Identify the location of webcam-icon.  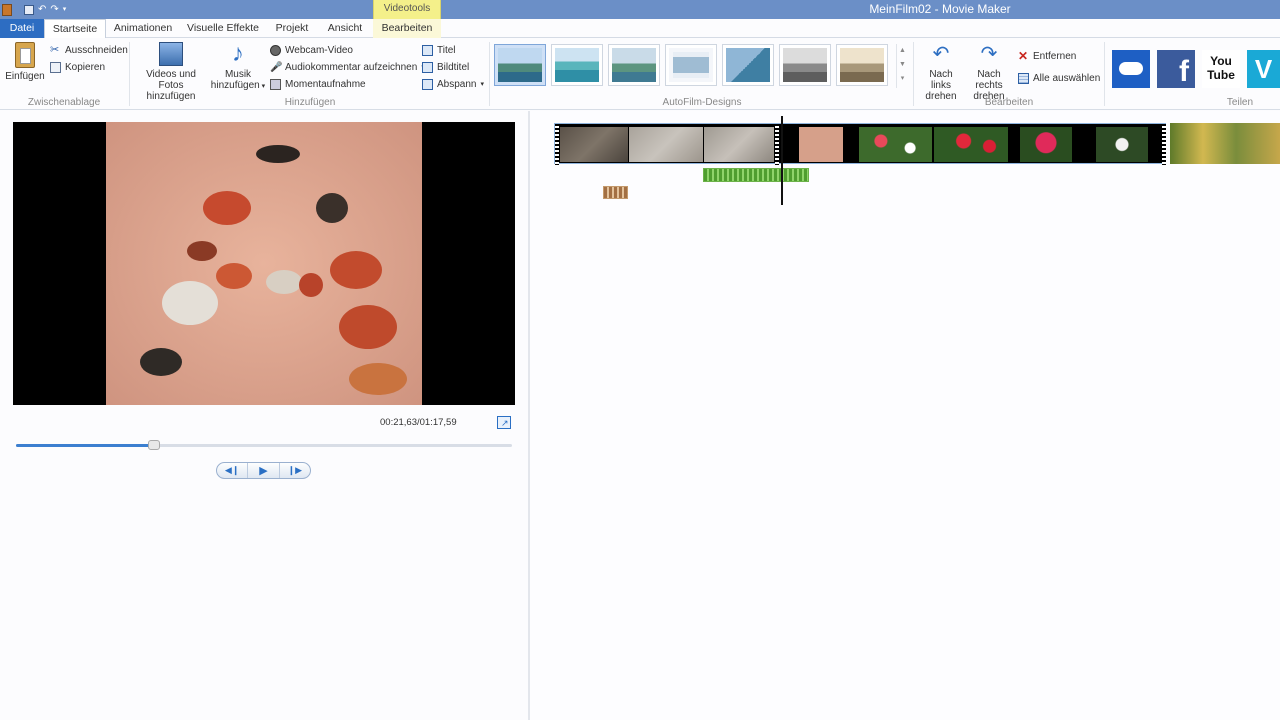
(275, 50).